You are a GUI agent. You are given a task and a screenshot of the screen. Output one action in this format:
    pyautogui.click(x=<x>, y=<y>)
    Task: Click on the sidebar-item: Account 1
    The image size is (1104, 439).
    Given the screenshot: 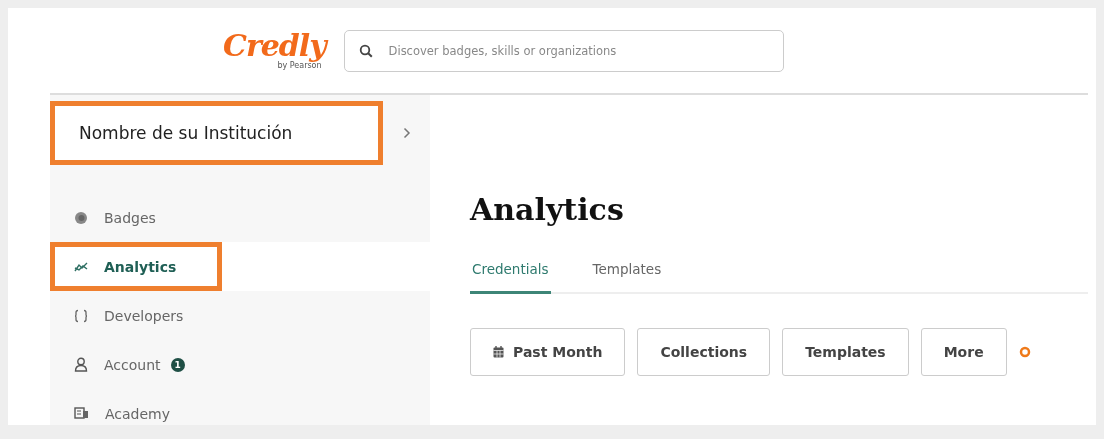 What is the action you would take?
    pyautogui.click(x=129, y=364)
    